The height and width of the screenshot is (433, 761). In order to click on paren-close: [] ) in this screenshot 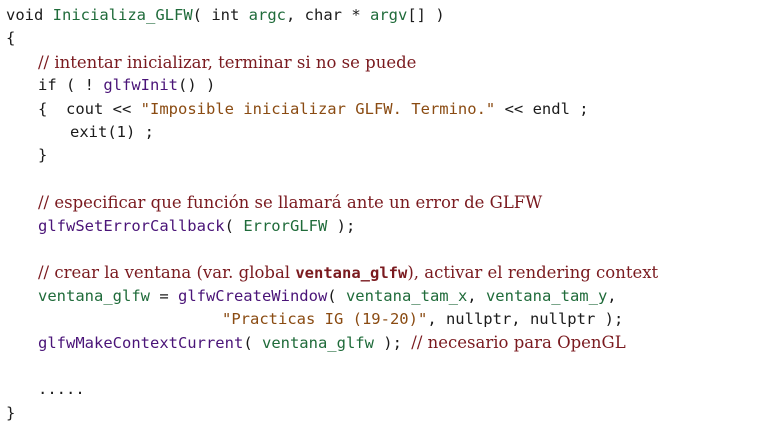, I will do `click(426, 15)`.